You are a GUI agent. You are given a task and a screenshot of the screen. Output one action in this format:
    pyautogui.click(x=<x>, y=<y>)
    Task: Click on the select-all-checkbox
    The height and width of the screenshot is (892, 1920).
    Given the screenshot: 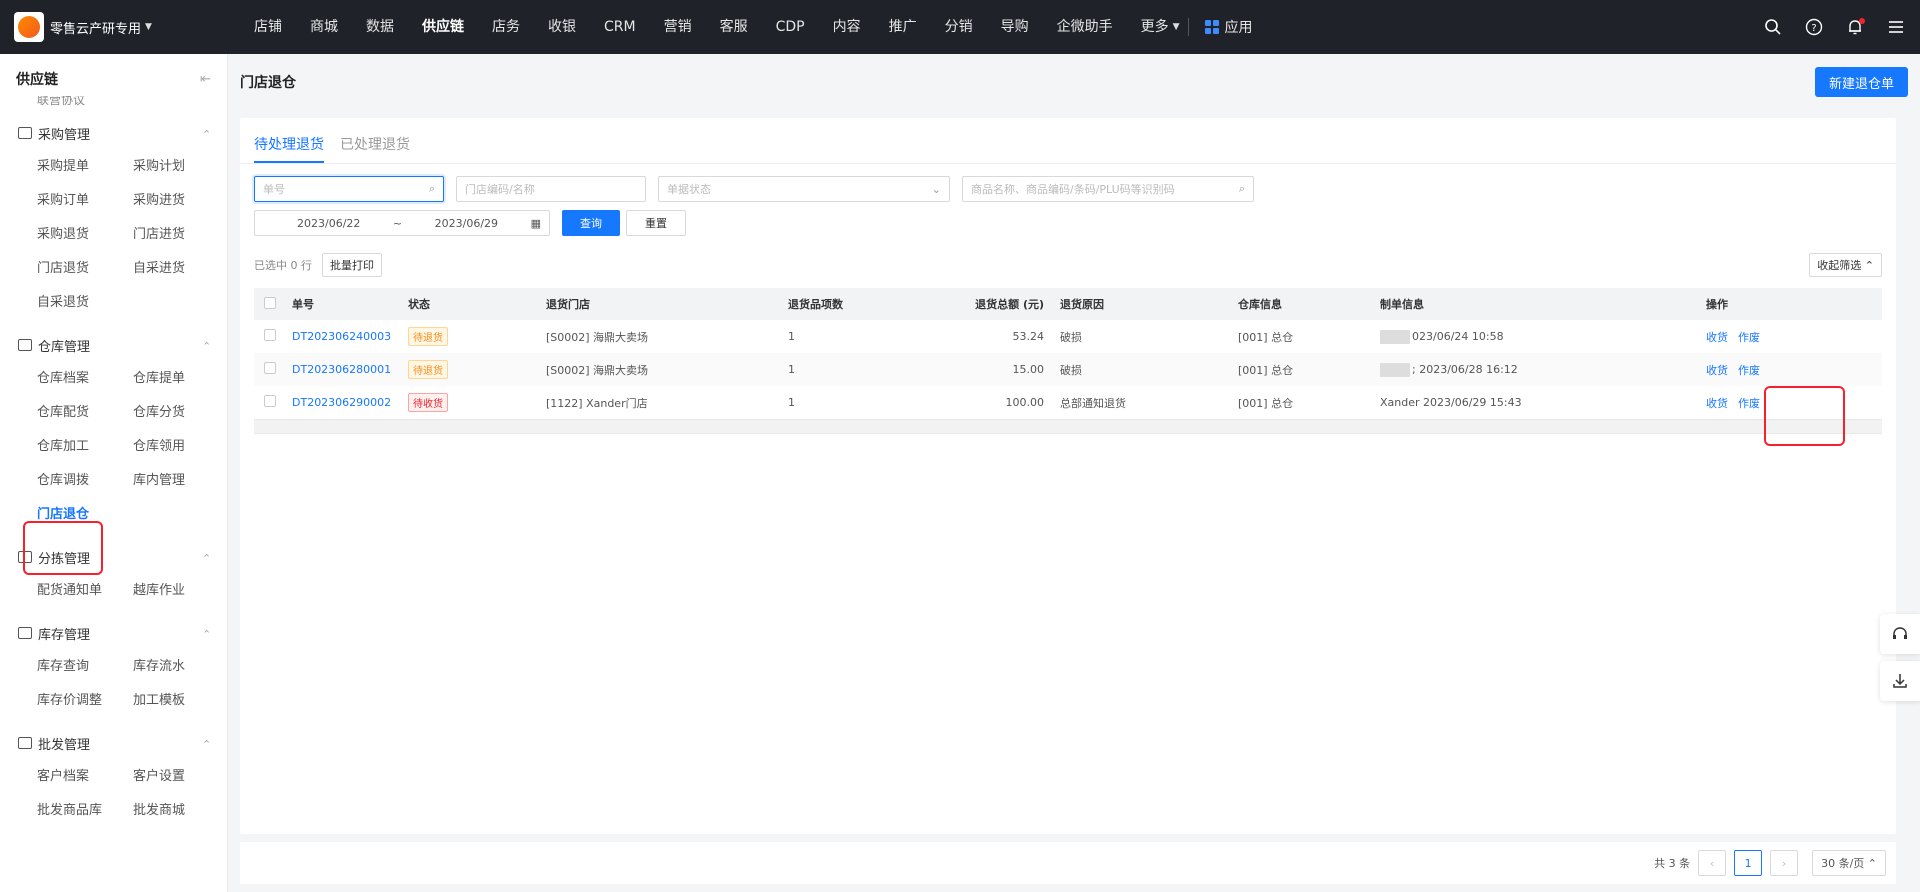 What is the action you would take?
    pyautogui.click(x=270, y=302)
    